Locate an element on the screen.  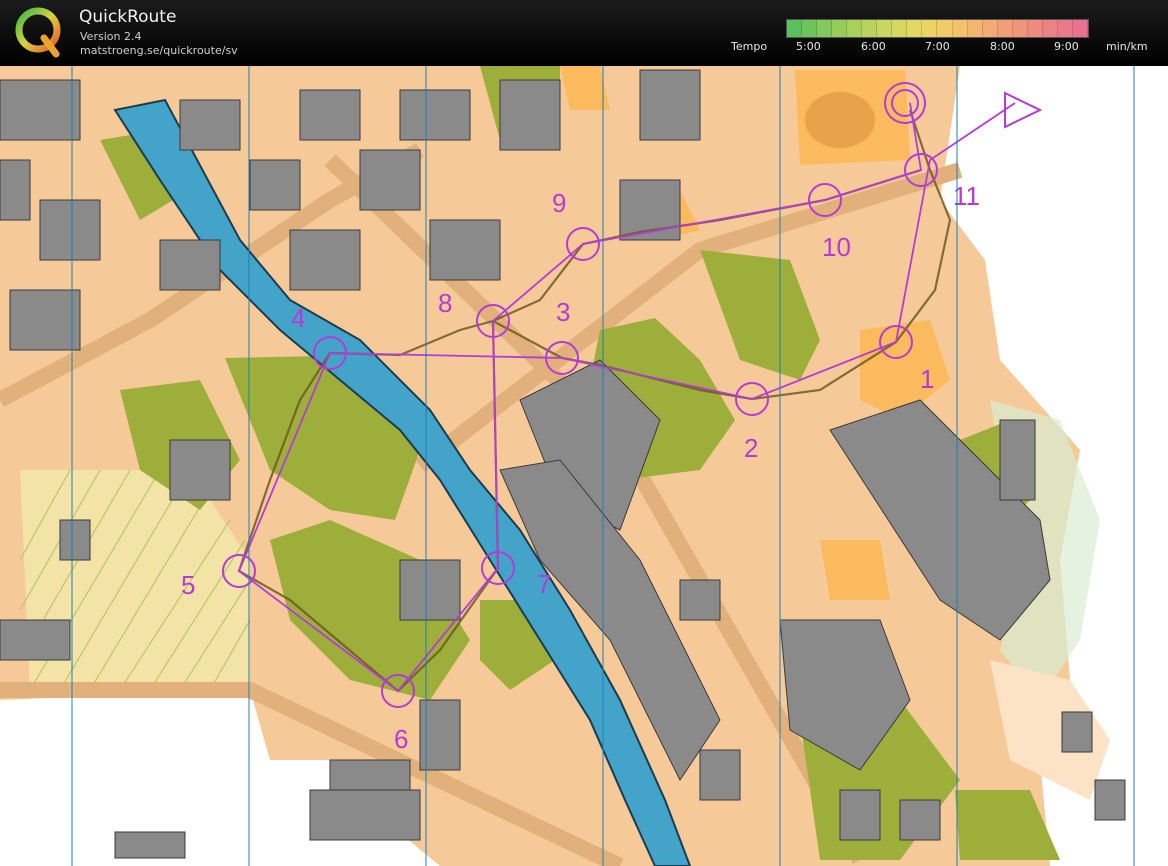
control-number-4: 4 is located at coordinates (298, 318).